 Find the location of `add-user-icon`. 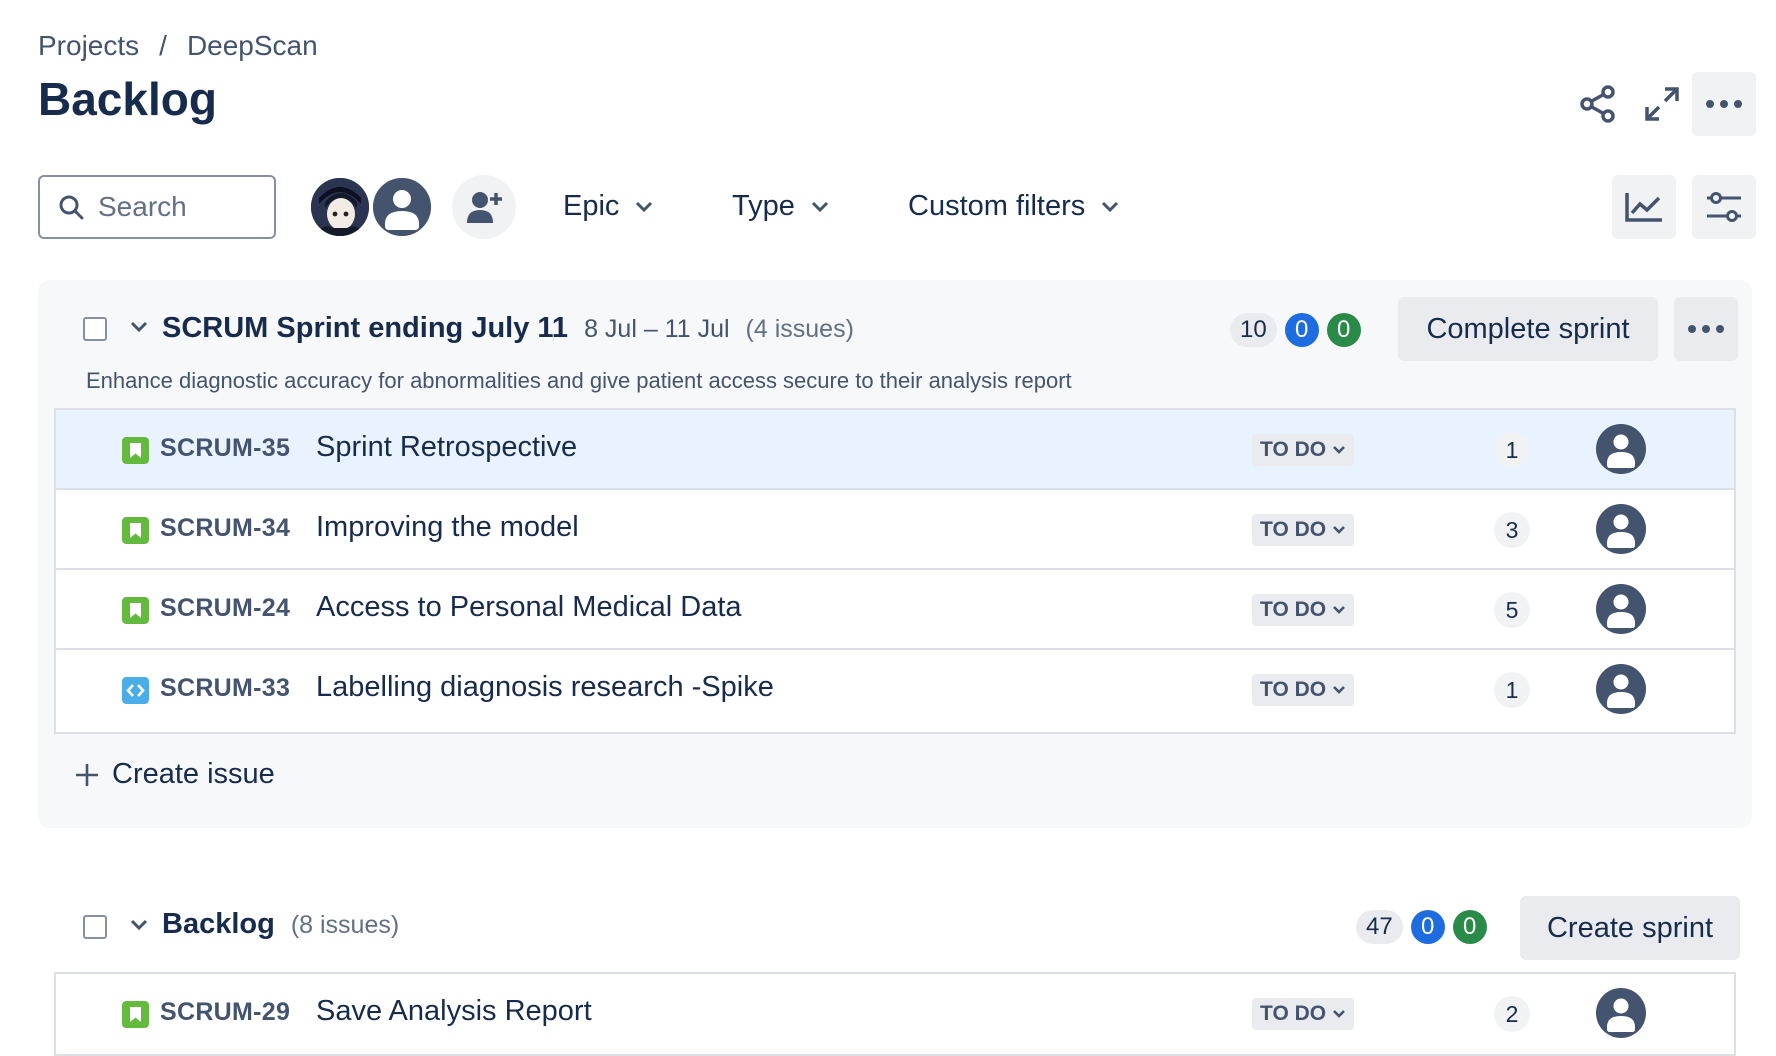

add-user-icon is located at coordinates (484, 207).